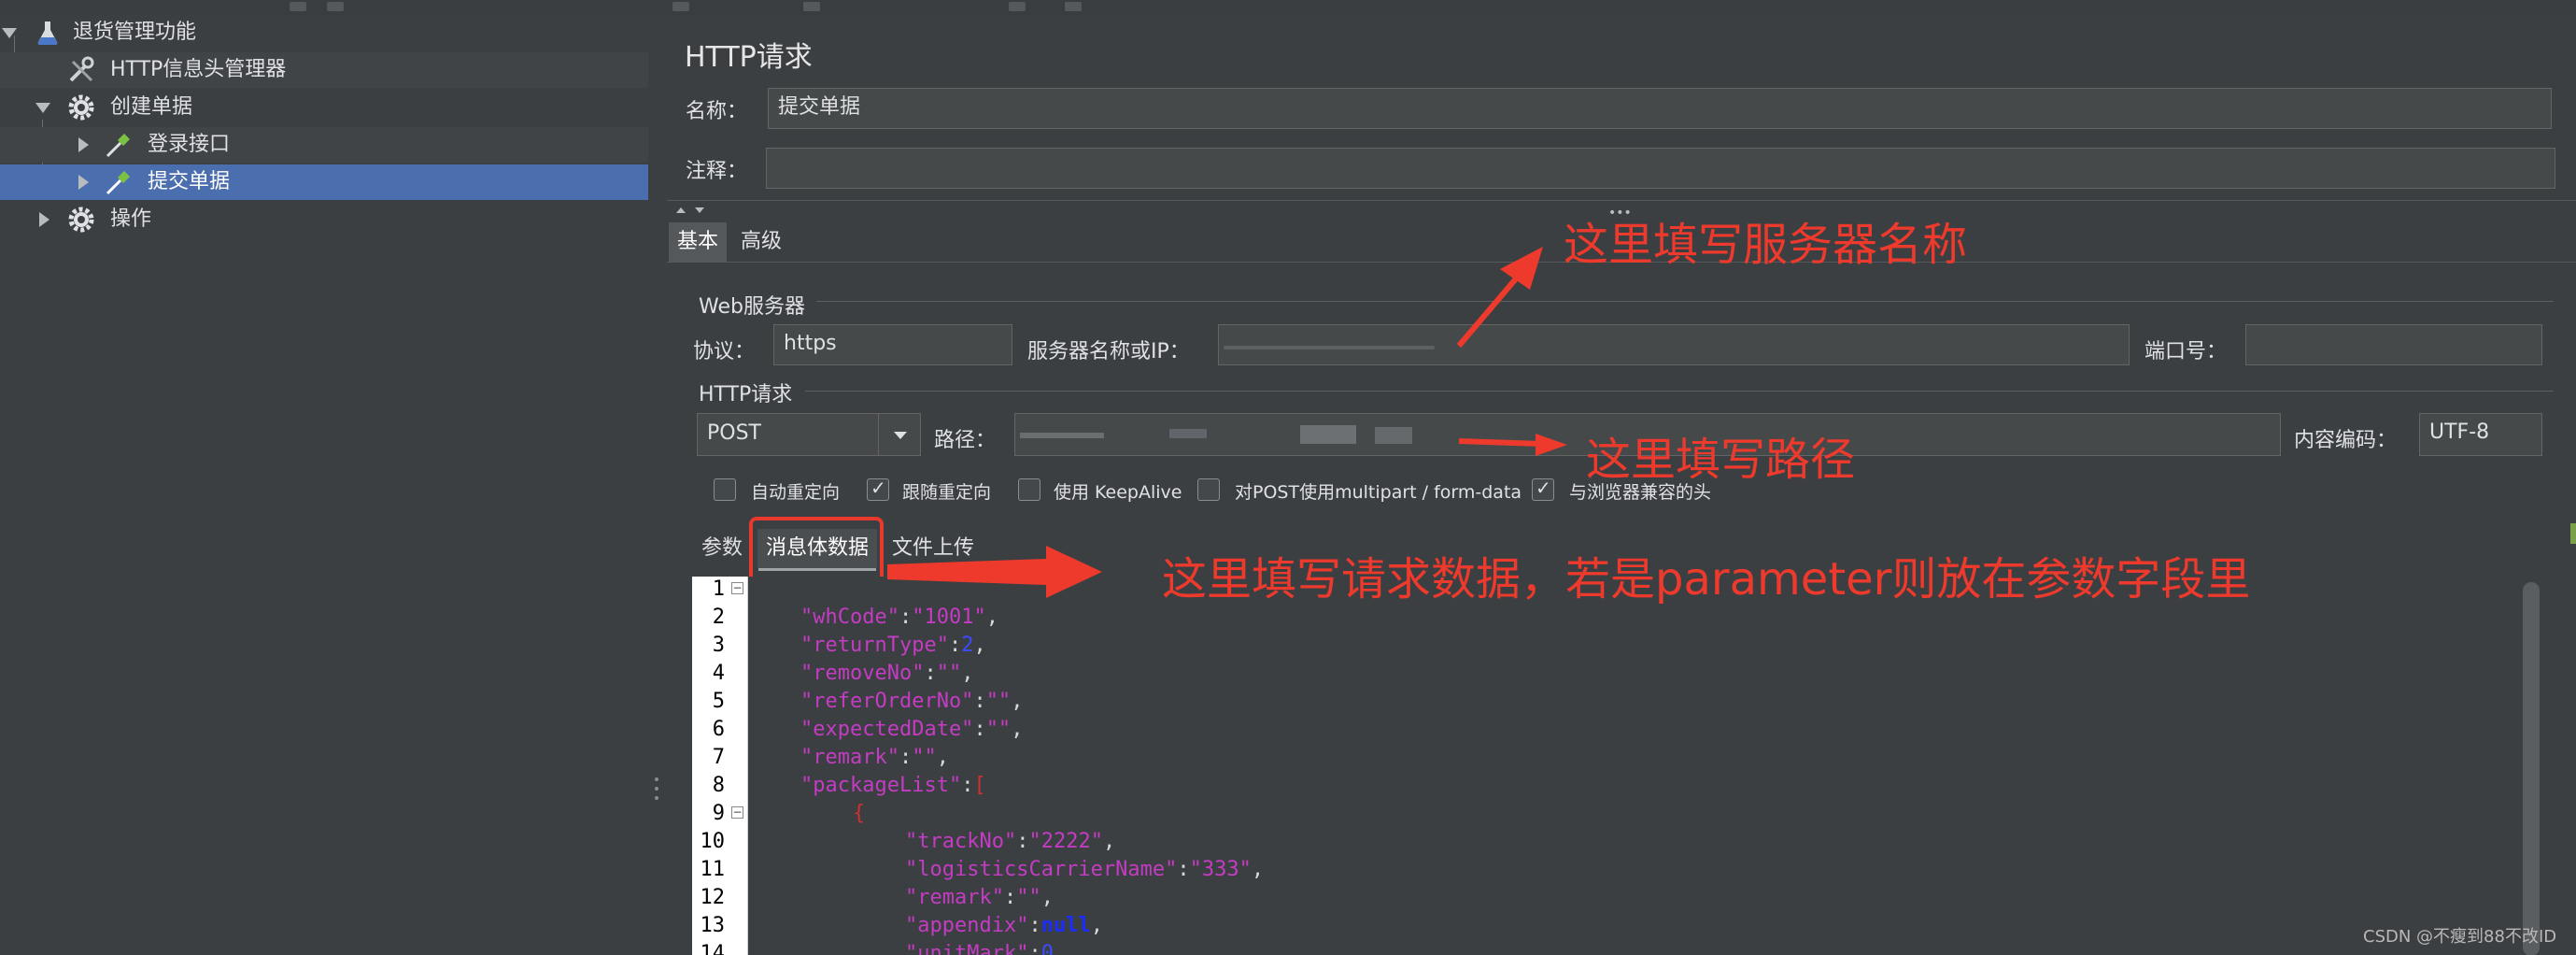 This screenshot has width=2576, height=955. Describe the element at coordinates (1490, 308) in the screenshot. I see `arrow-to-server` at that location.